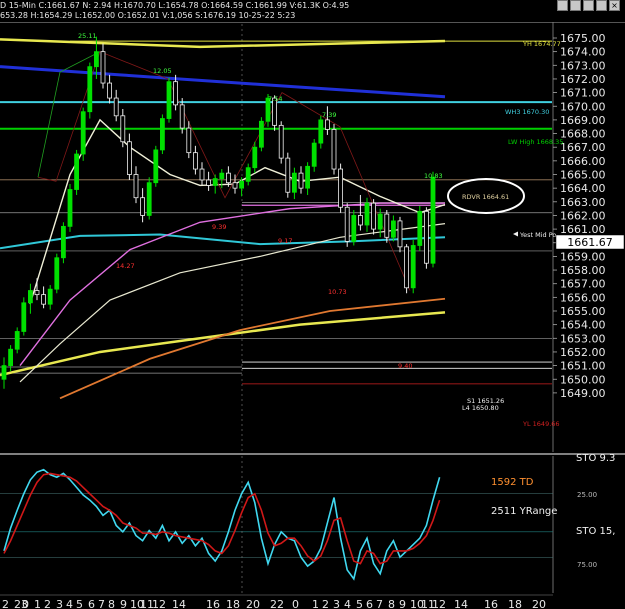 This screenshot has width=625, height=609. I want to click on osc-level-75: 75.00, so click(587, 565).